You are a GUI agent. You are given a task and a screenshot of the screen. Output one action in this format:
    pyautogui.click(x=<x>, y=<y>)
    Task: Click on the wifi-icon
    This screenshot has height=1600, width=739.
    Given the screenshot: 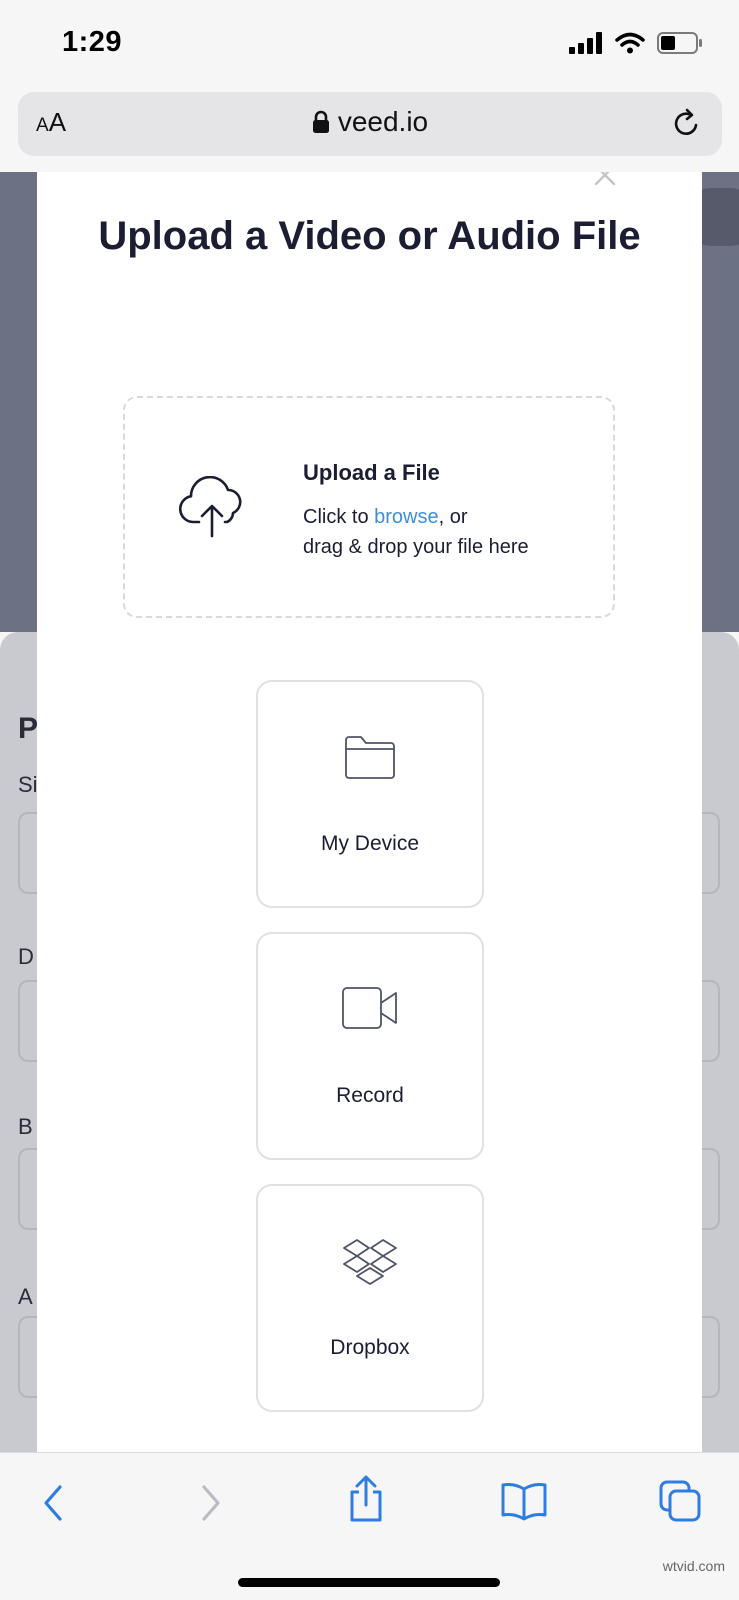 What is the action you would take?
    pyautogui.click(x=630, y=43)
    